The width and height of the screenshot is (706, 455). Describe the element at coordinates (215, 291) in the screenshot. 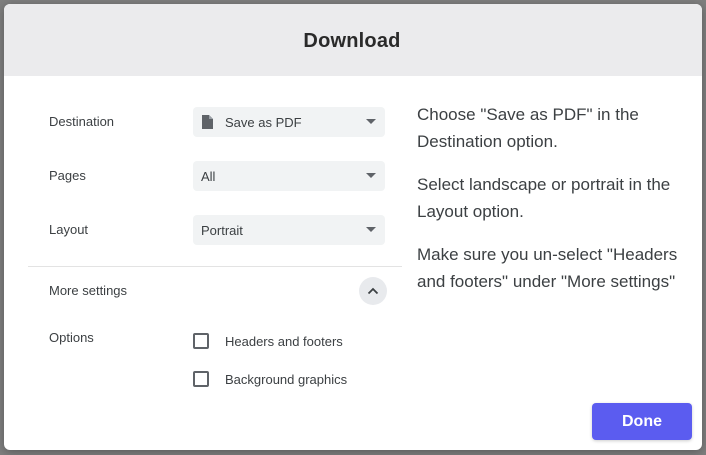

I see `more-settings-toggle: More settings` at that location.